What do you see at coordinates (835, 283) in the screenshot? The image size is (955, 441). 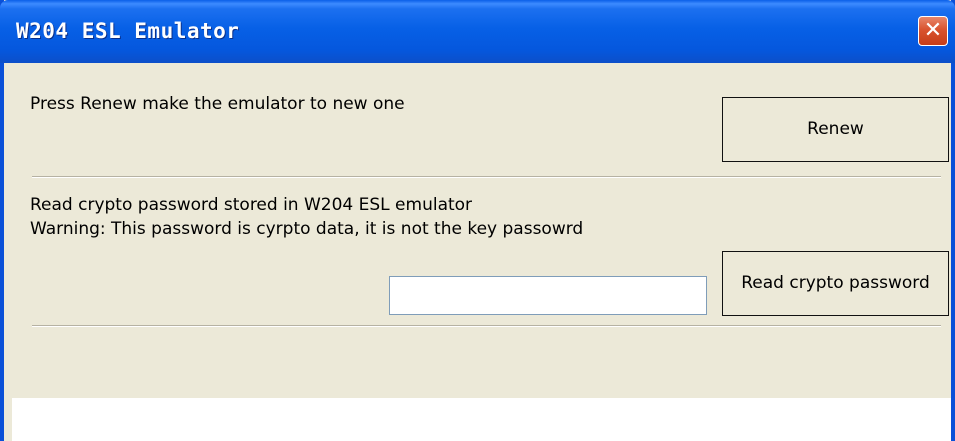 I see `read-crypto-password-button: Read crypto password` at bounding box center [835, 283].